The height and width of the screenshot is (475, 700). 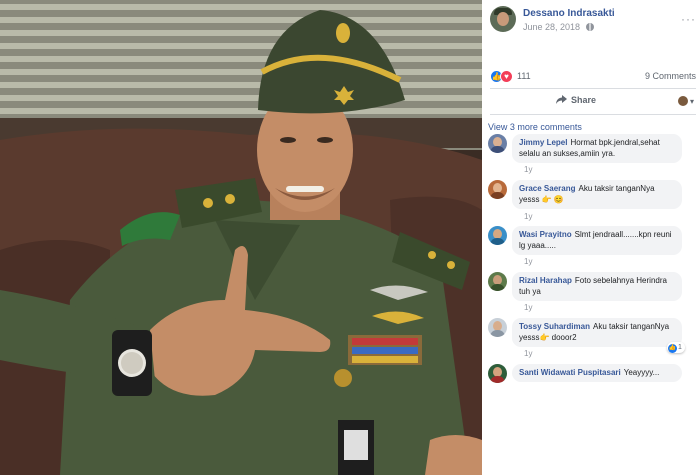 I want to click on reaction-count: 111, so click(x=524, y=76).